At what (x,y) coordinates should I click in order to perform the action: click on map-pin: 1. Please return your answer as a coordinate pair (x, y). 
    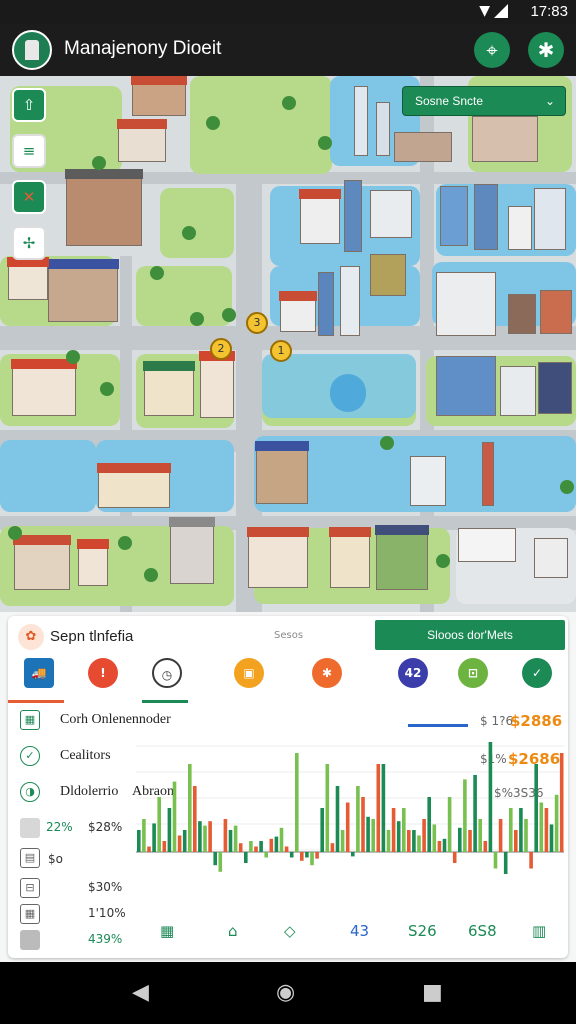
    Looking at the image, I should click on (281, 351).